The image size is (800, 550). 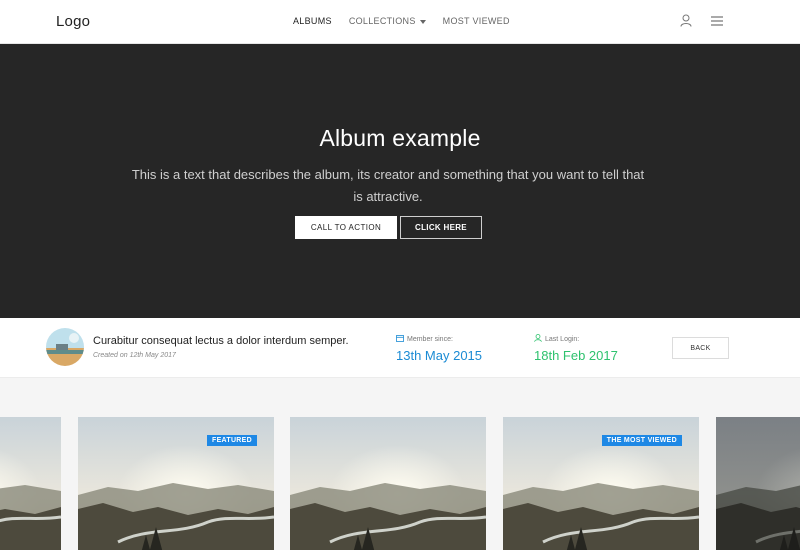 I want to click on nav-links: ALBUMS COLLECTIONS MOST VIEWED, so click(x=410, y=21).